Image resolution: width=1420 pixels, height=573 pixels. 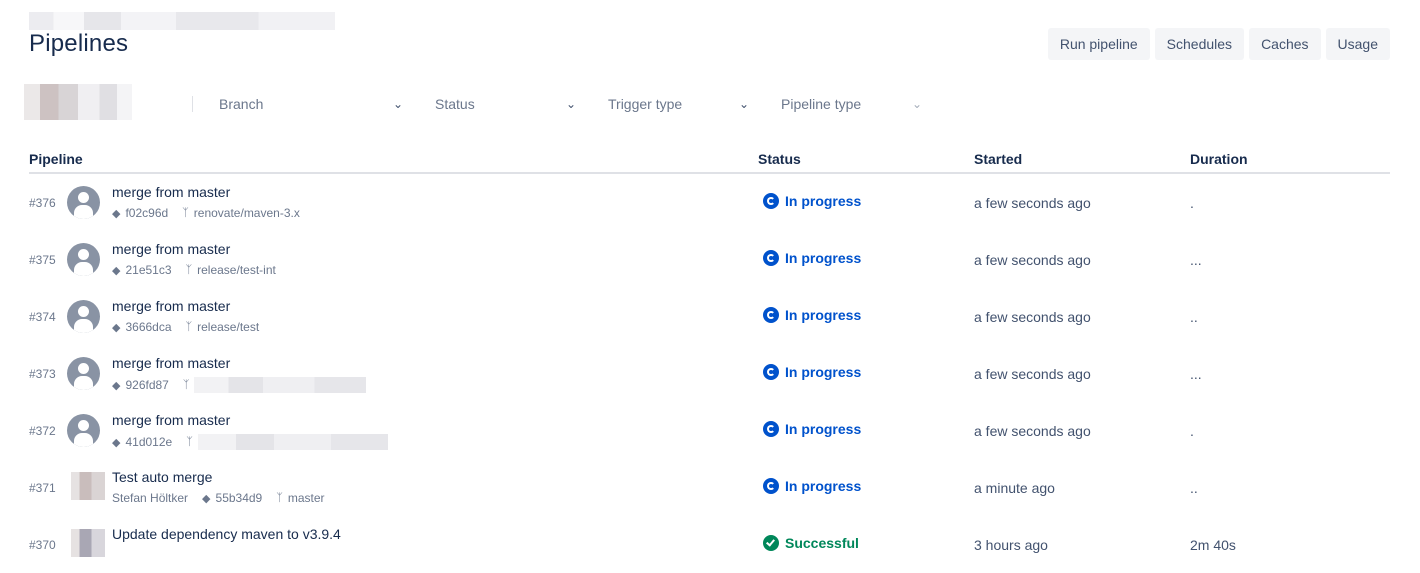 What do you see at coordinates (1098, 44) in the screenshot?
I see `run-pipeline-button: Run pipeline` at bounding box center [1098, 44].